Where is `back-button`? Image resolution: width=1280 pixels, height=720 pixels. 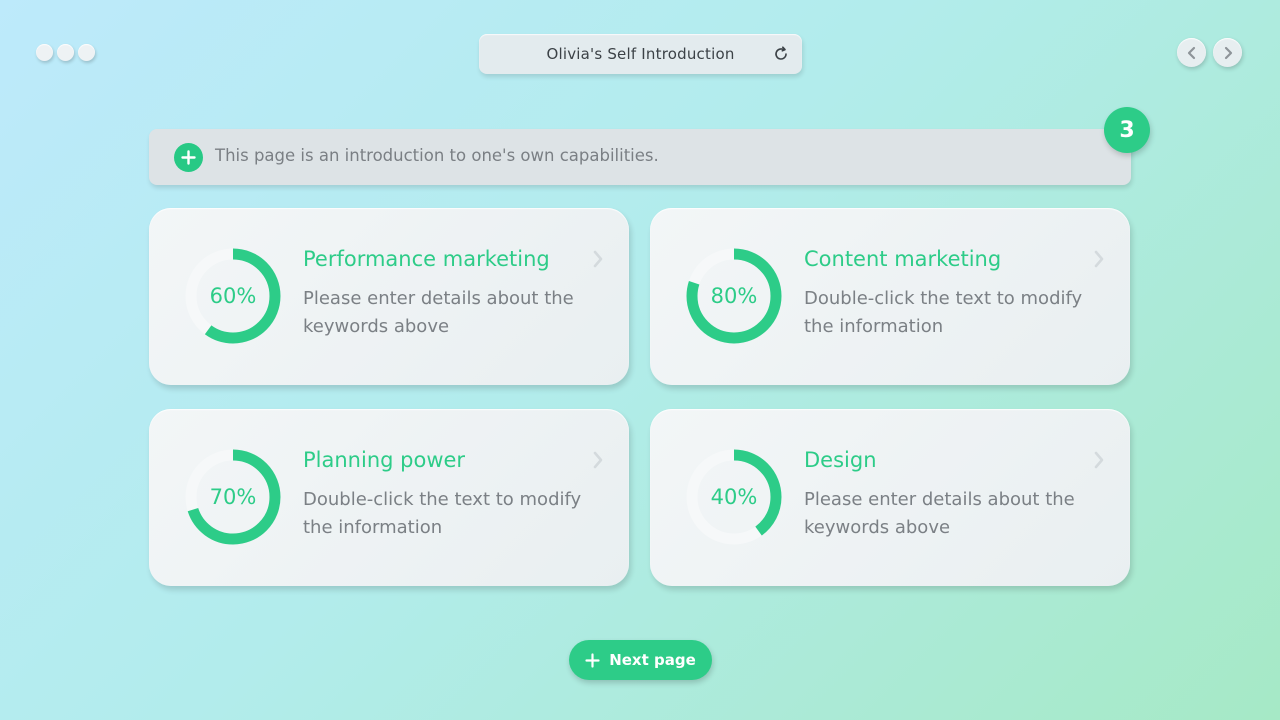 back-button is located at coordinates (1191, 52).